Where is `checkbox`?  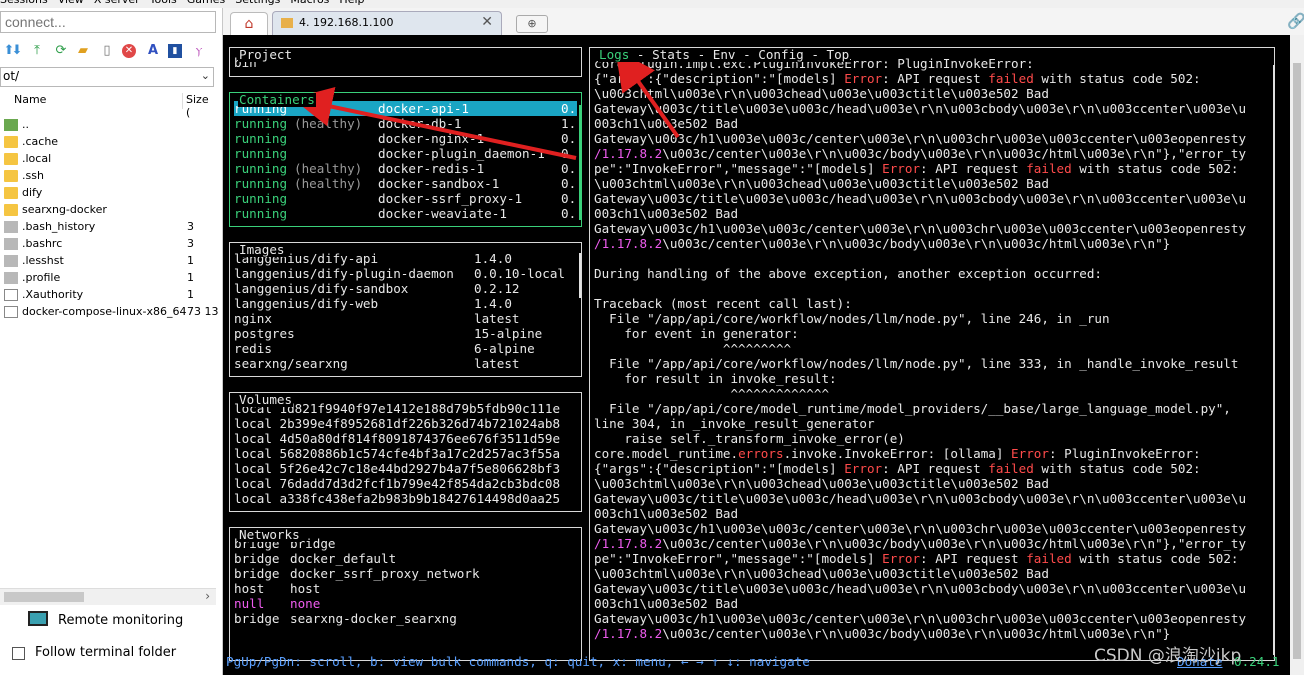 checkbox is located at coordinates (18, 653).